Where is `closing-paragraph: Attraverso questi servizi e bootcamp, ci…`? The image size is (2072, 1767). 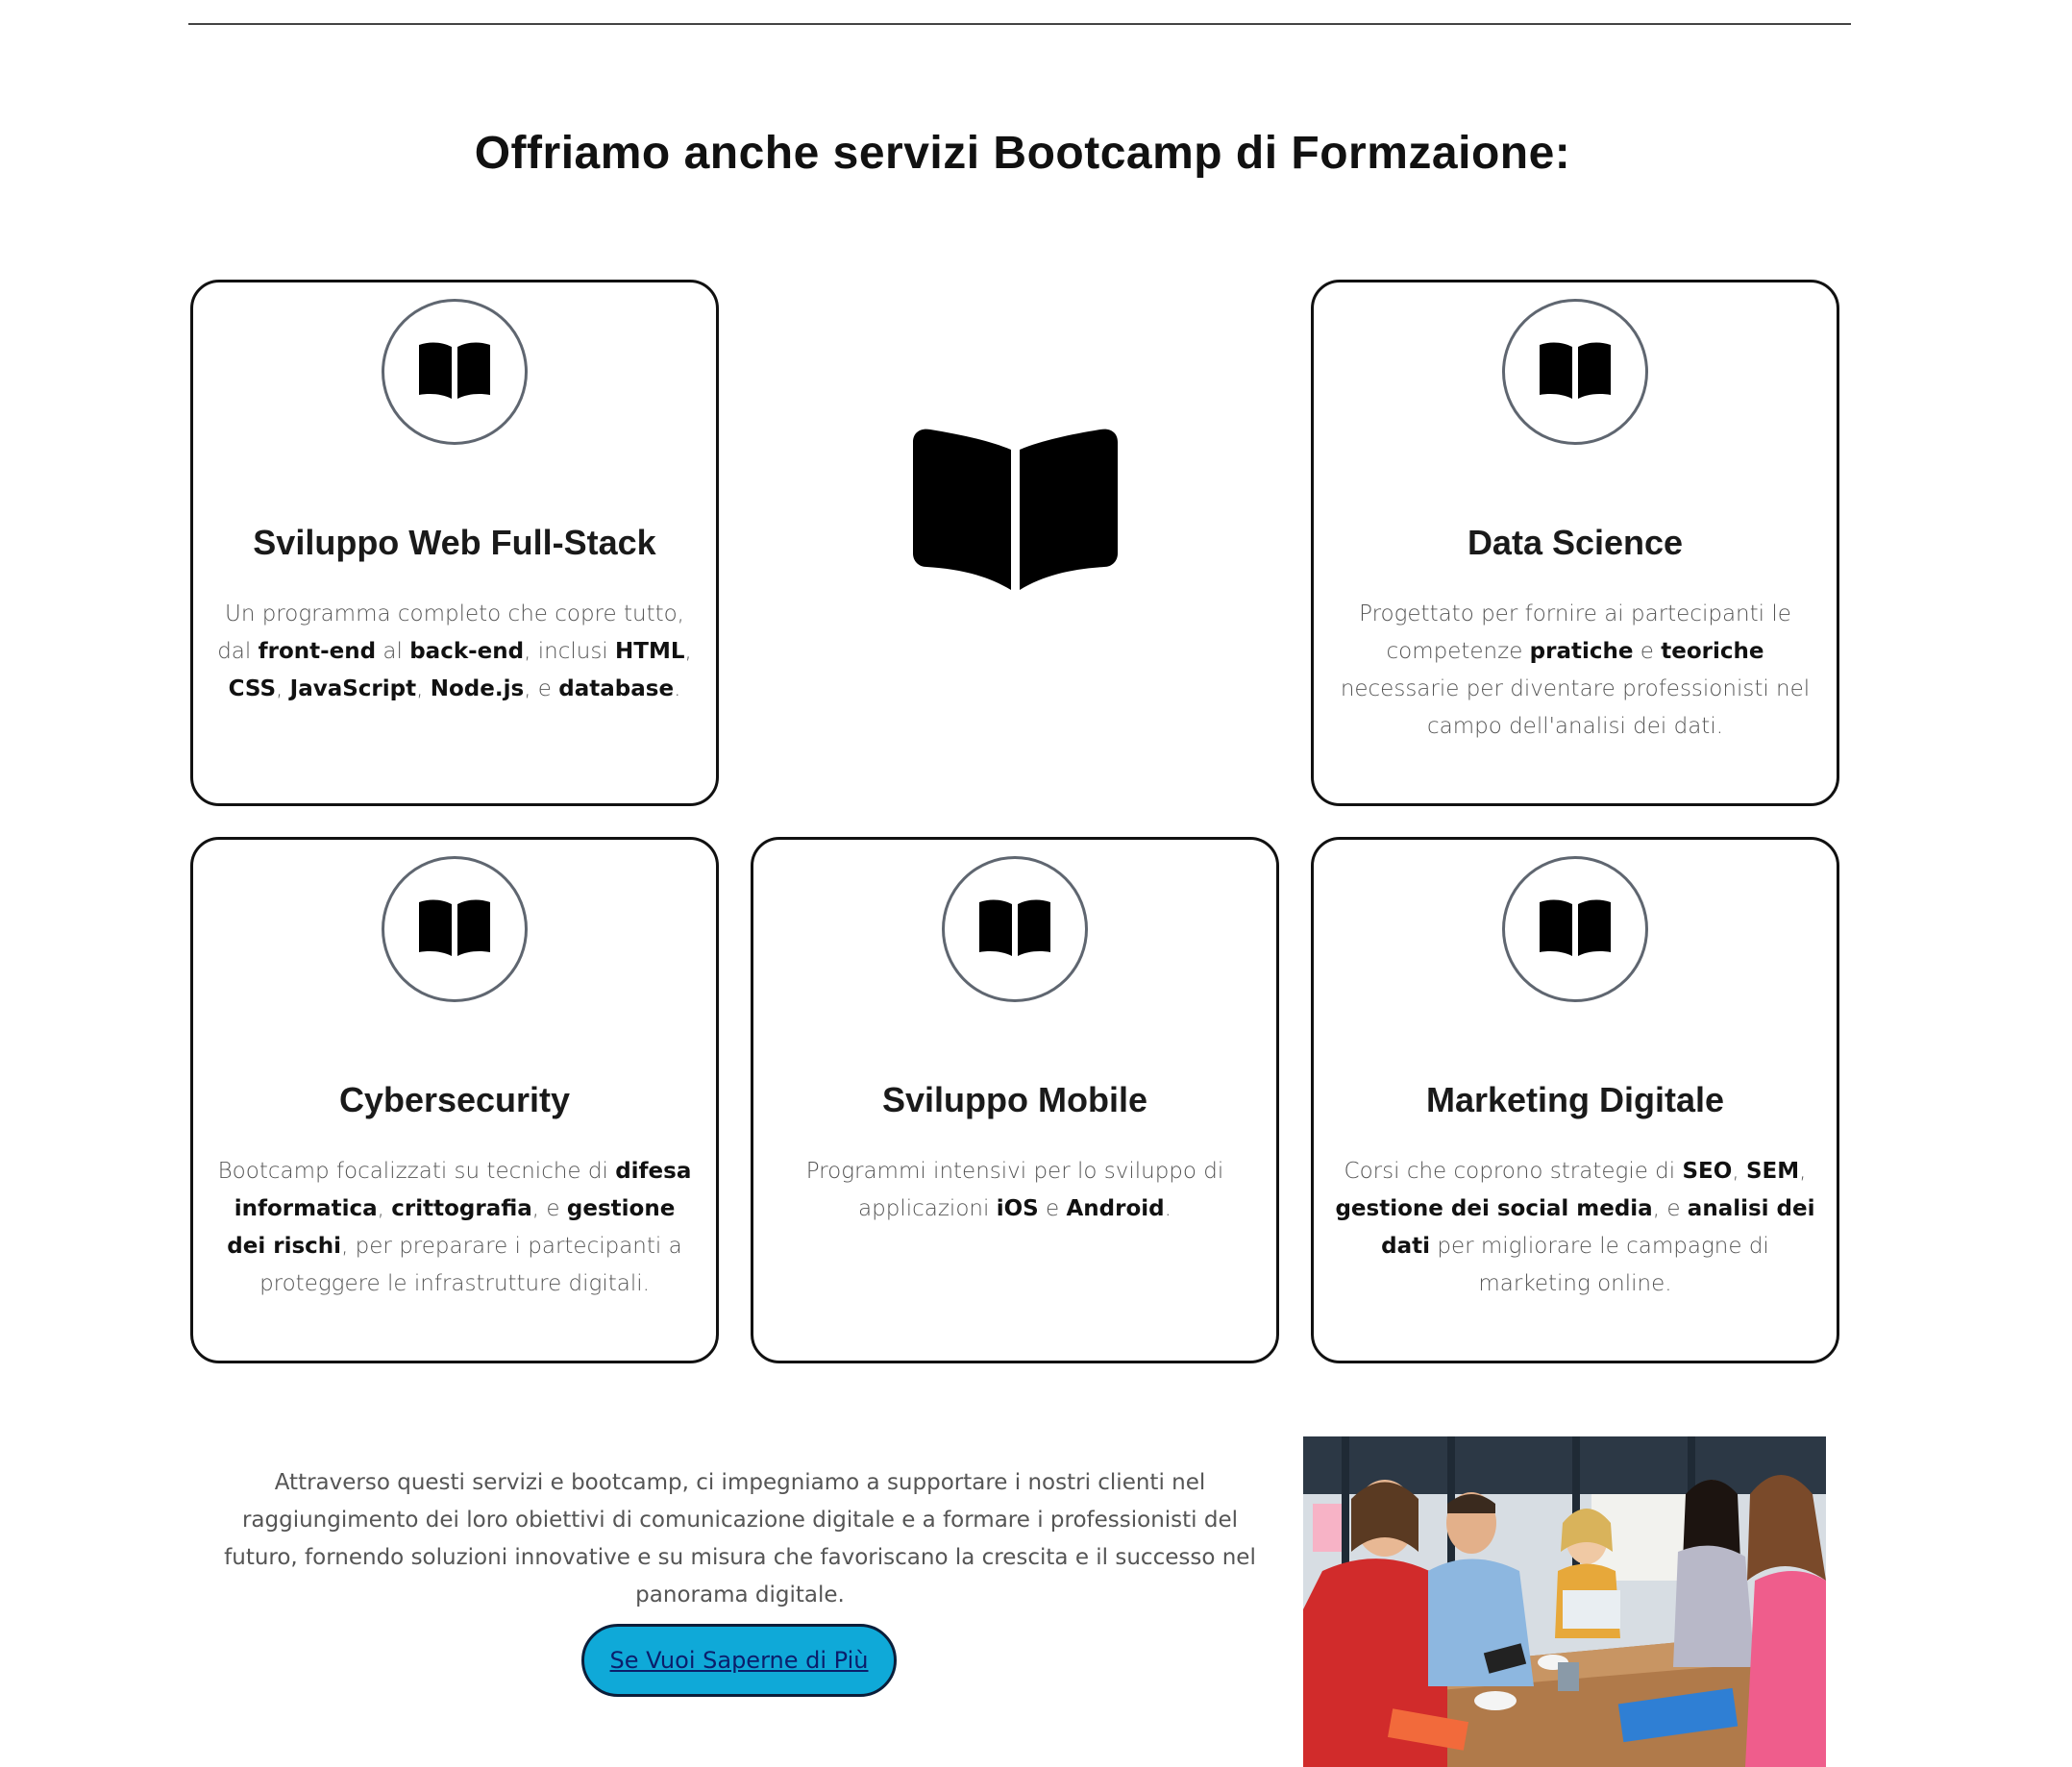 closing-paragraph: Attraverso questi servizi e bootcamp, ci… is located at coordinates (740, 1538).